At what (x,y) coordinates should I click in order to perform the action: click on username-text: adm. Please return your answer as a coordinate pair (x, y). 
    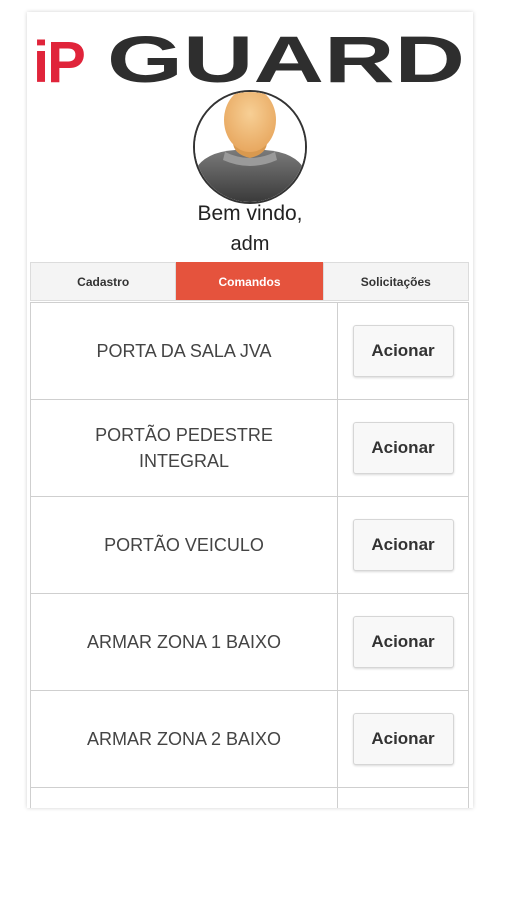
    Looking at the image, I should click on (250, 244).